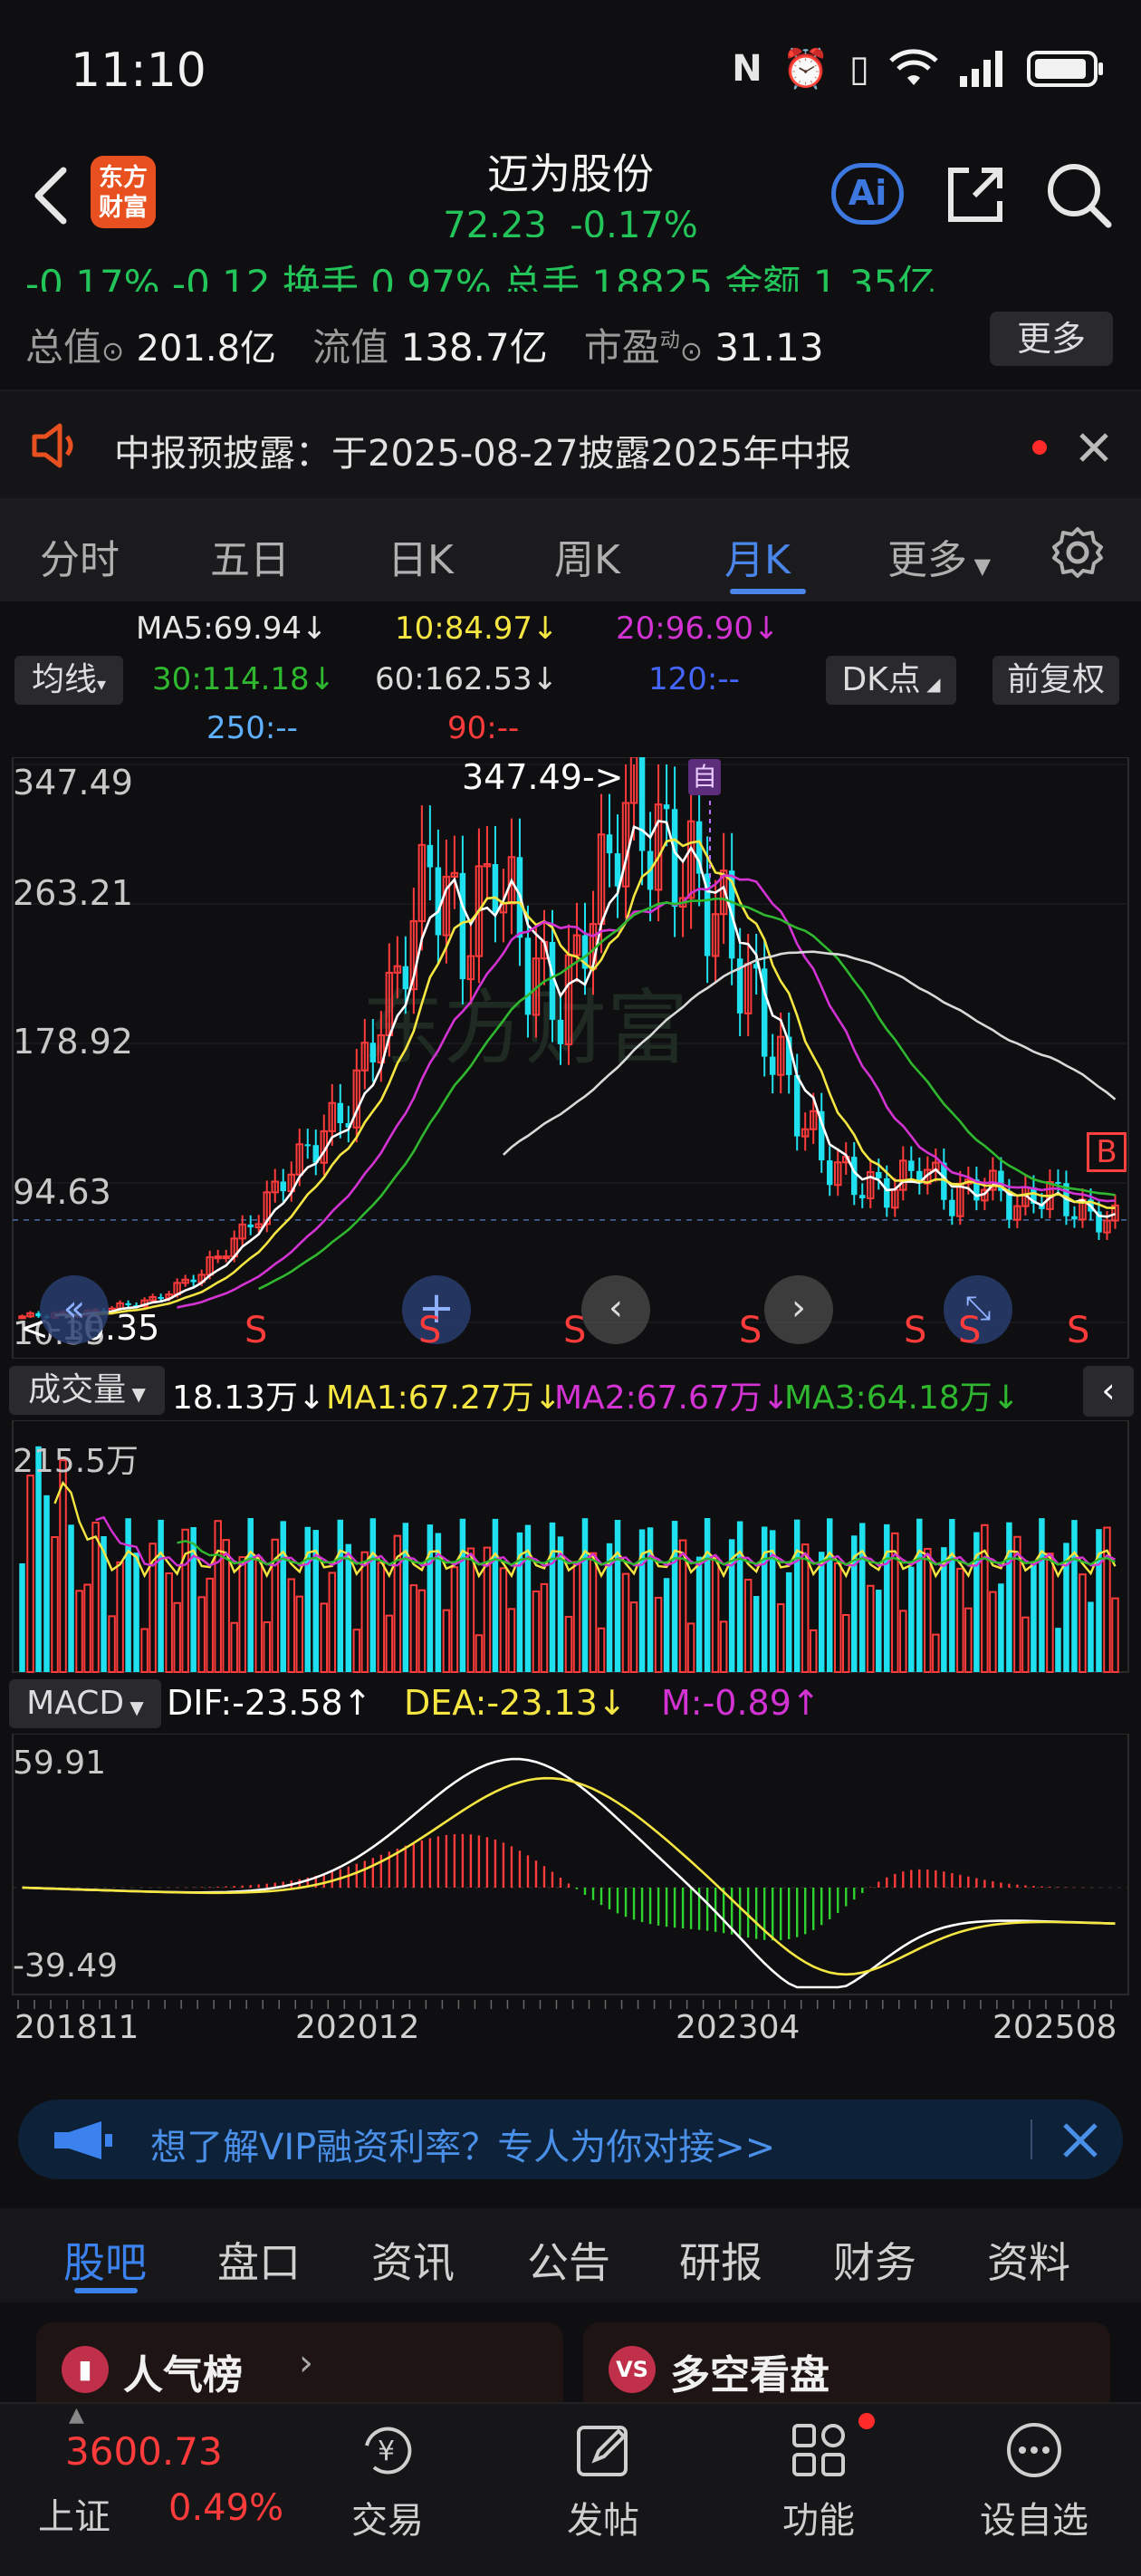  Describe the element at coordinates (73, 783) in the screenshot. I see `price-axis-top: 347.49` at that location.